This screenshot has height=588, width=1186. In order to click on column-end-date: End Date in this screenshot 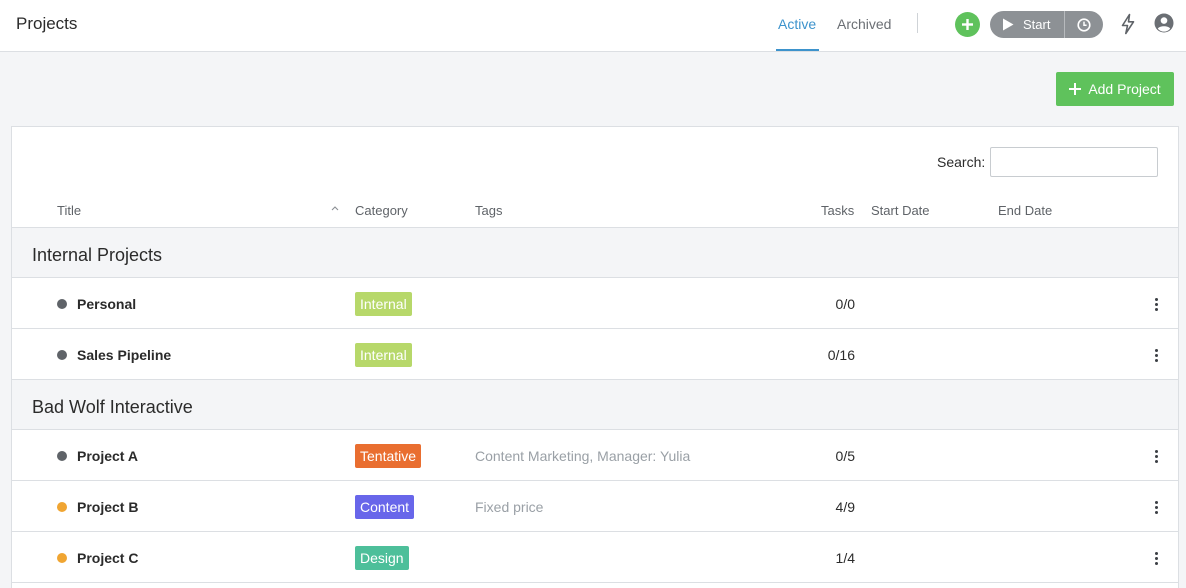, I will do `click(1025, 210)`.